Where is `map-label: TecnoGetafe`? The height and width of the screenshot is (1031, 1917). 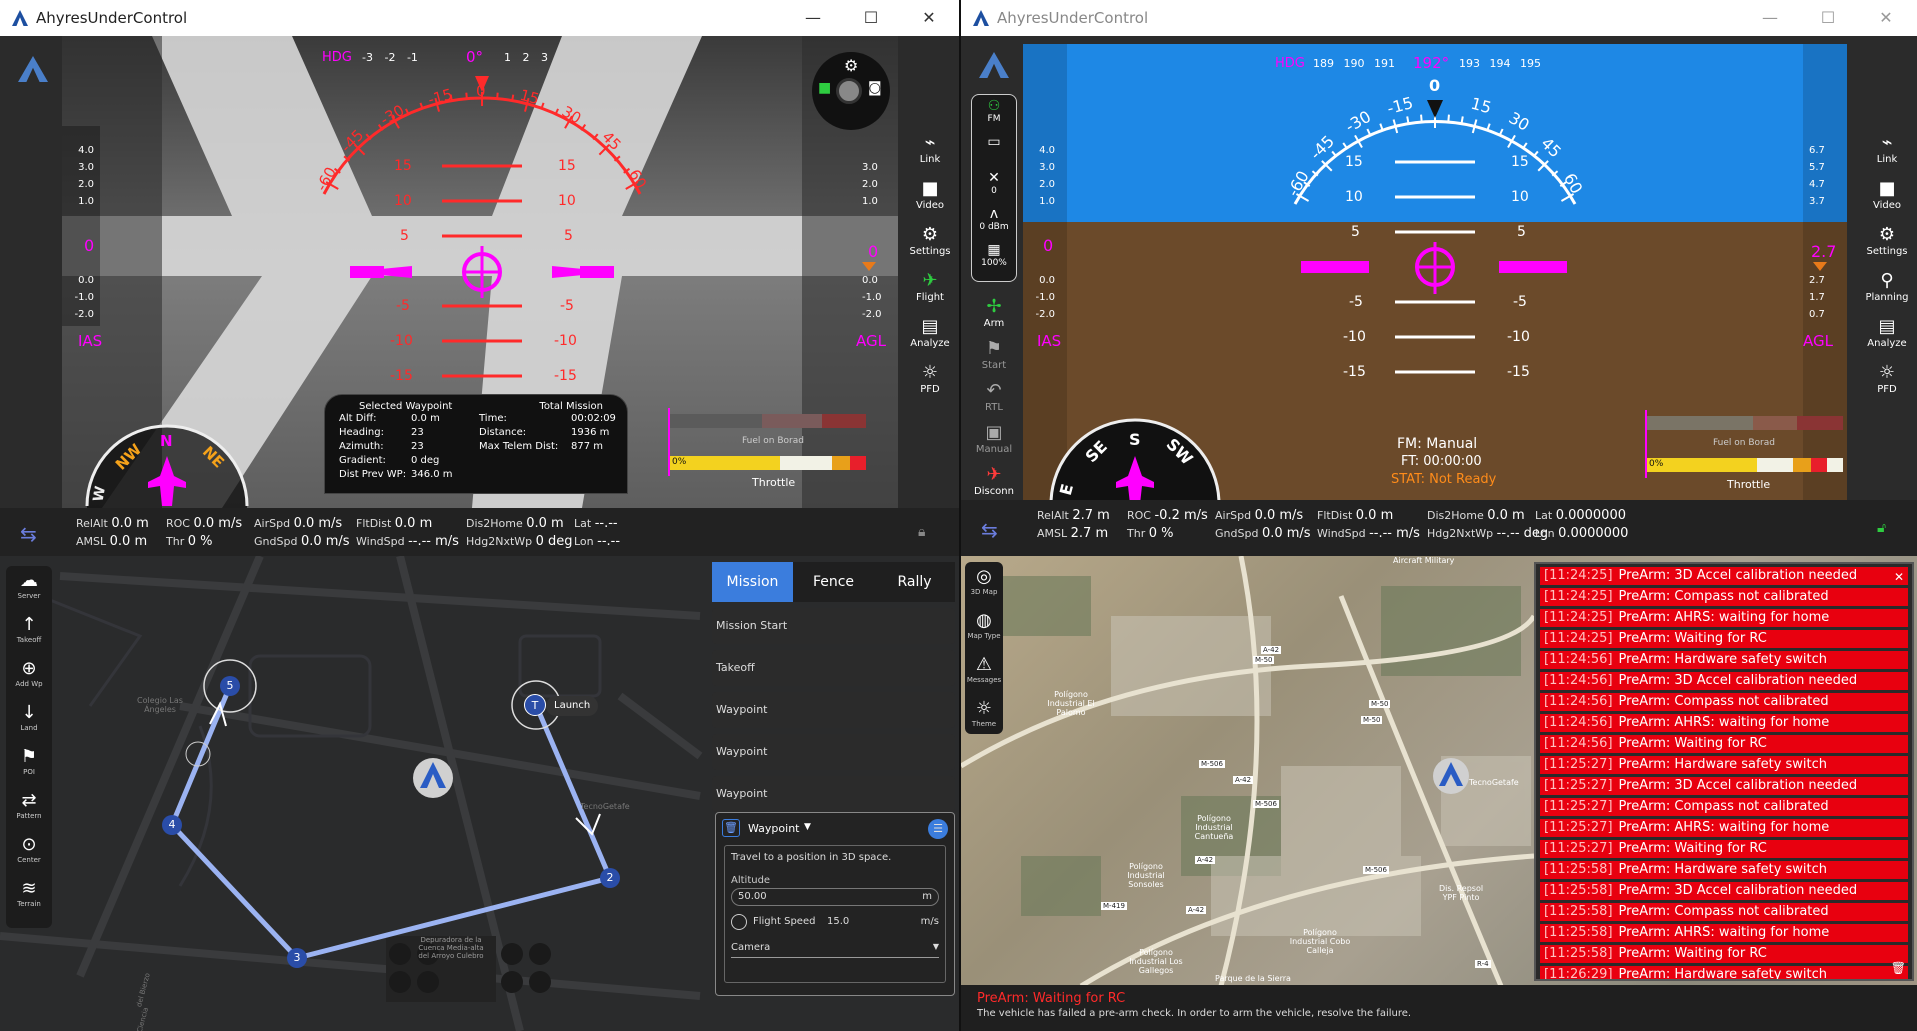 map-label: TecnoGetafe is located at coordinates (605, 806).